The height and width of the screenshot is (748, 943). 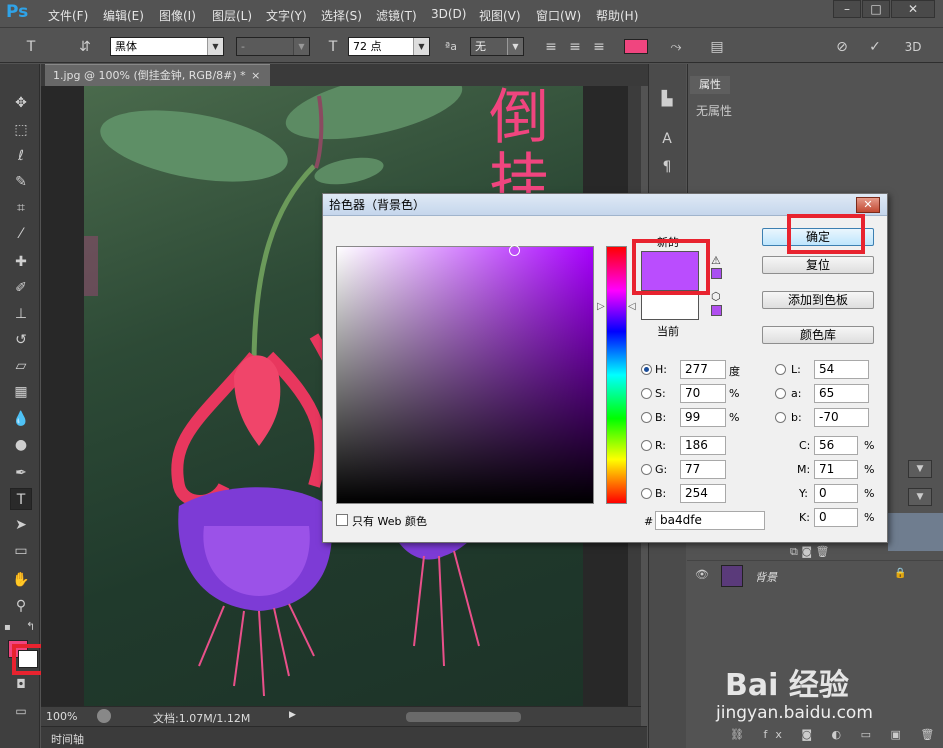 What do you see at coordinates (389, 46) in the screenshot?
I see `font-size-select: 72 点 ▼` at bounding box center [389, 46].